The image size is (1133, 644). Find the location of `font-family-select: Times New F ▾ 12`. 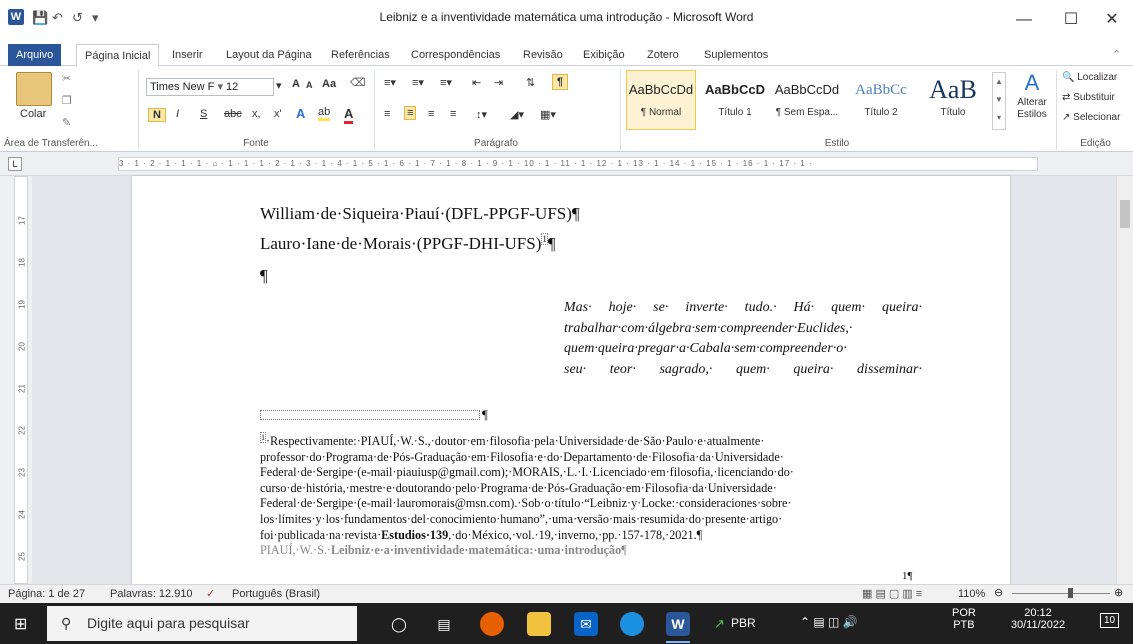

font-family-select: Times New F ▾ 12 is located at coordinates (210, 87).